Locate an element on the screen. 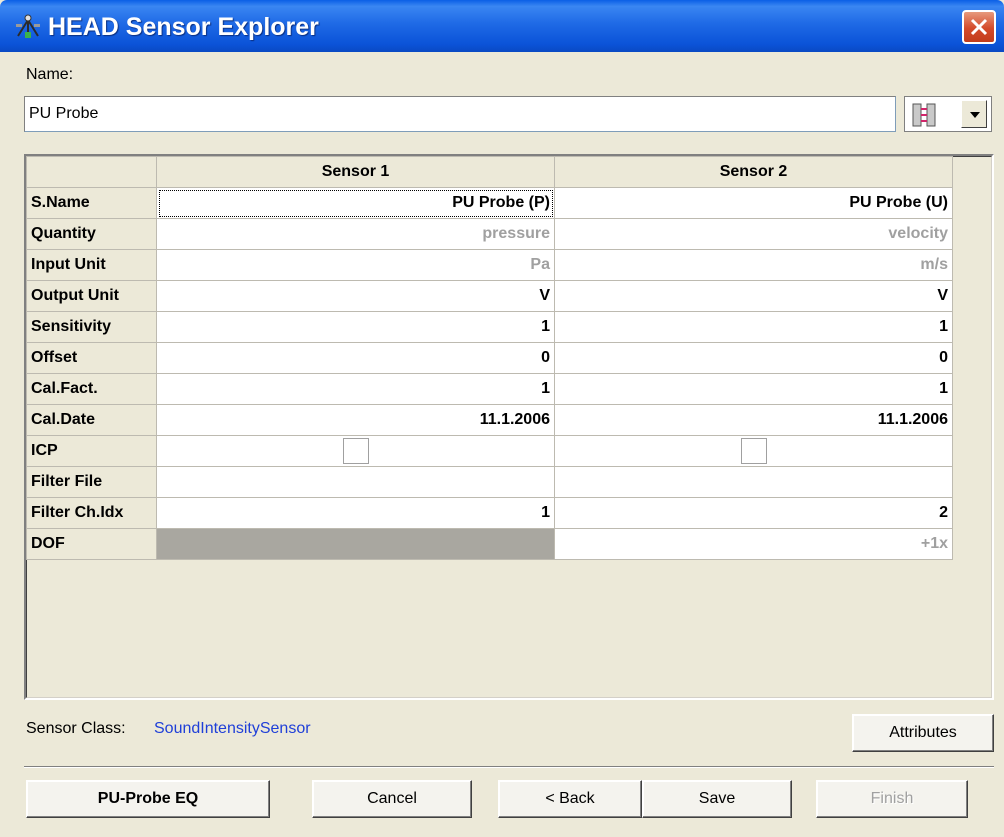 This screenshot has height=837, width=1004. save-label: Save is located at coordinates (717, 798).